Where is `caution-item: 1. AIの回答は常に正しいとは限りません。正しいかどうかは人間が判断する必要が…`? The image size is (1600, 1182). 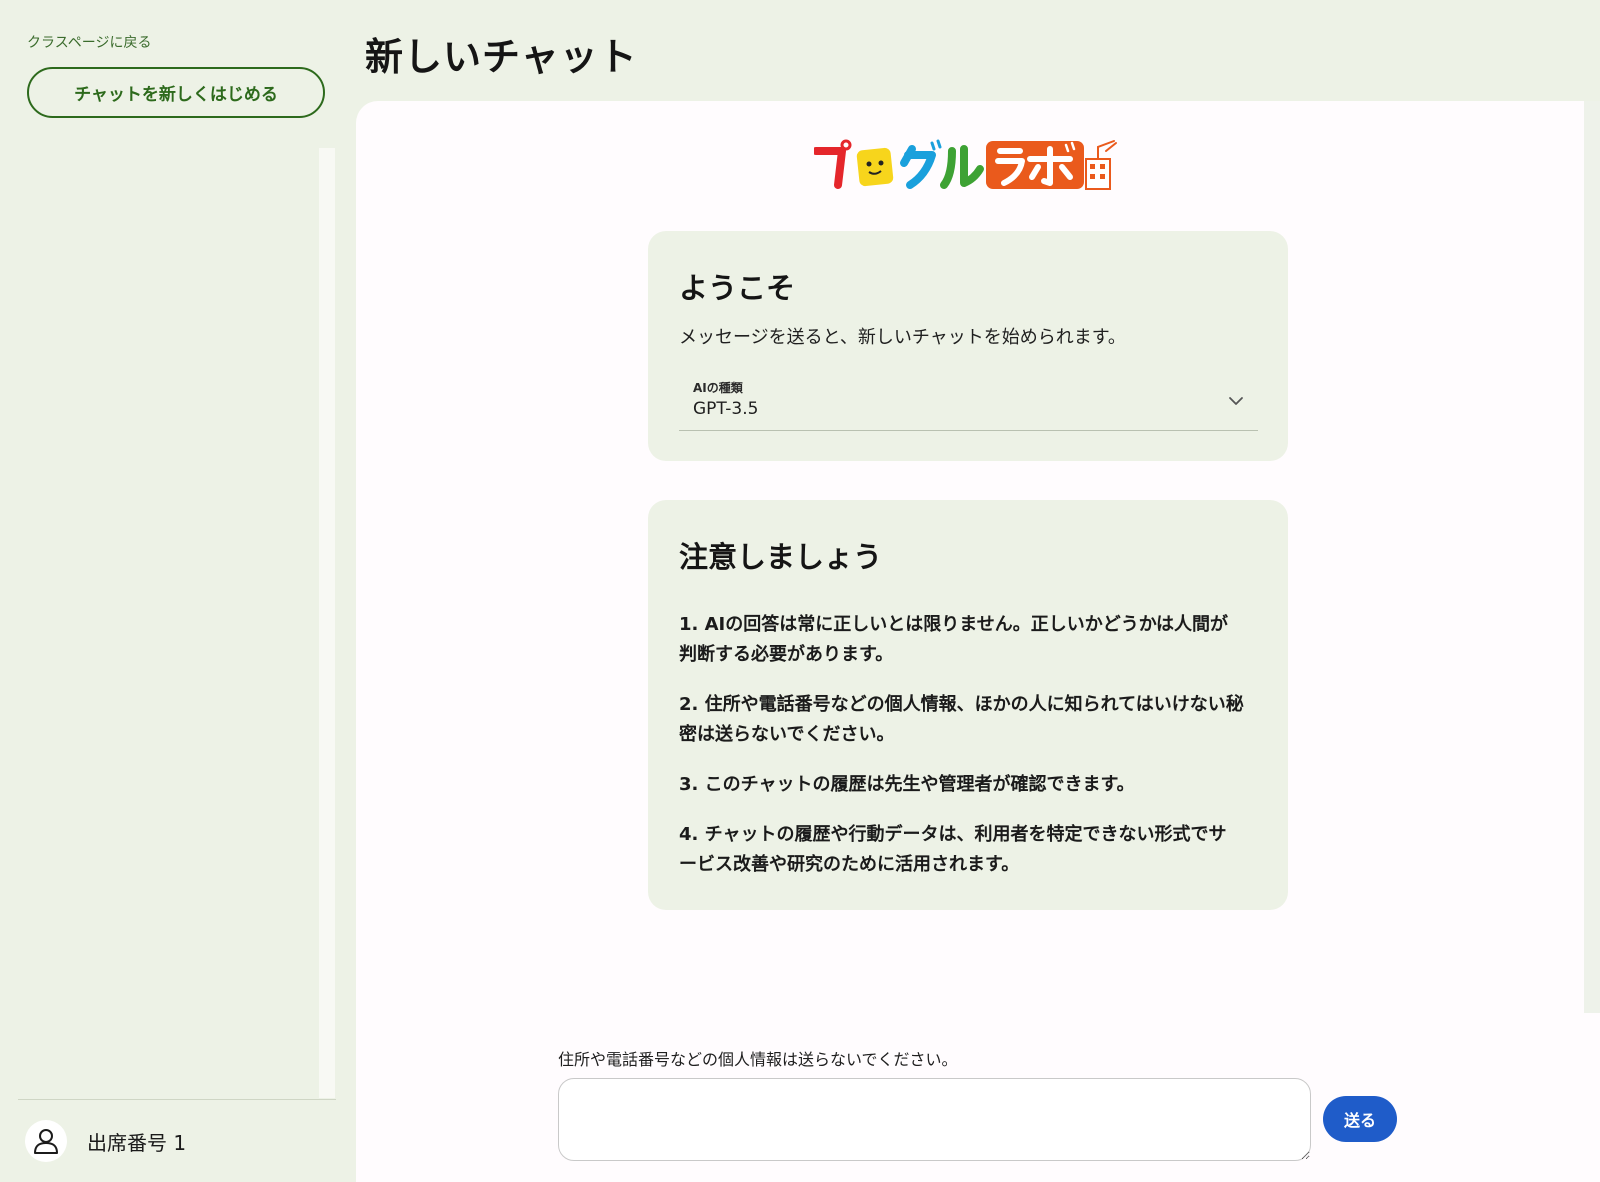
caution-item: 1. AIの回答は常に正しいとは限りません。正しいかどうかは人間が判断する必要が… is located at coordinates (953, 639).